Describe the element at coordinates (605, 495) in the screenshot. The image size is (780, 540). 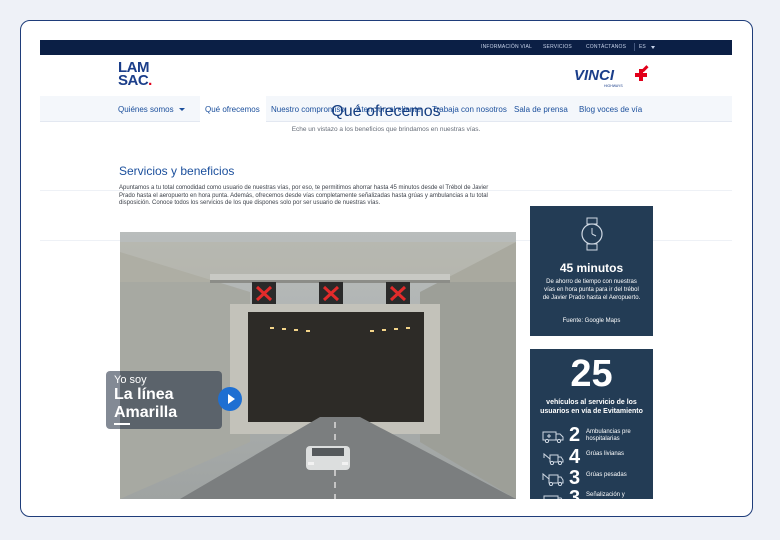
I see `stat-label: Señalización y` at that location.